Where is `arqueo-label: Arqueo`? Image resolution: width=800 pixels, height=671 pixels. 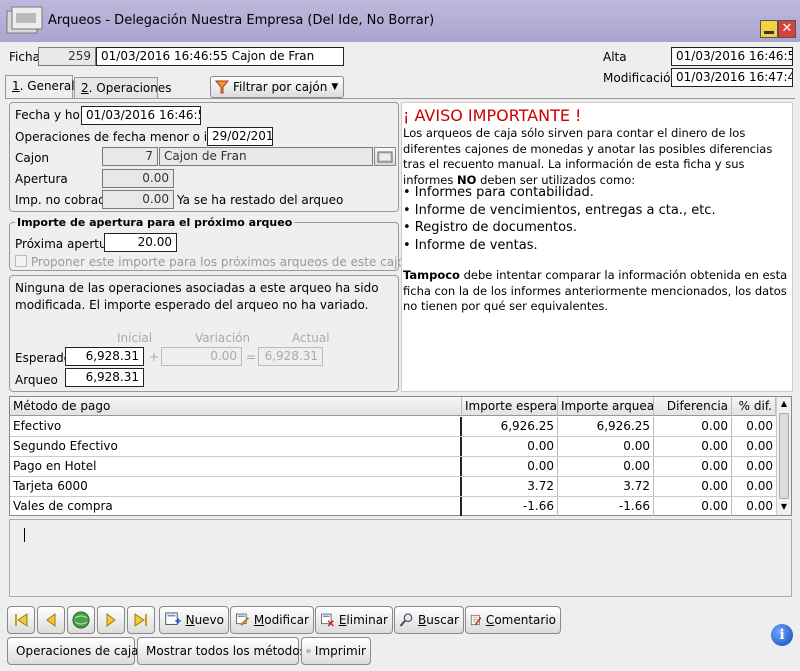
arqueo-label: Arqueo is located at coordinates (36, 380).